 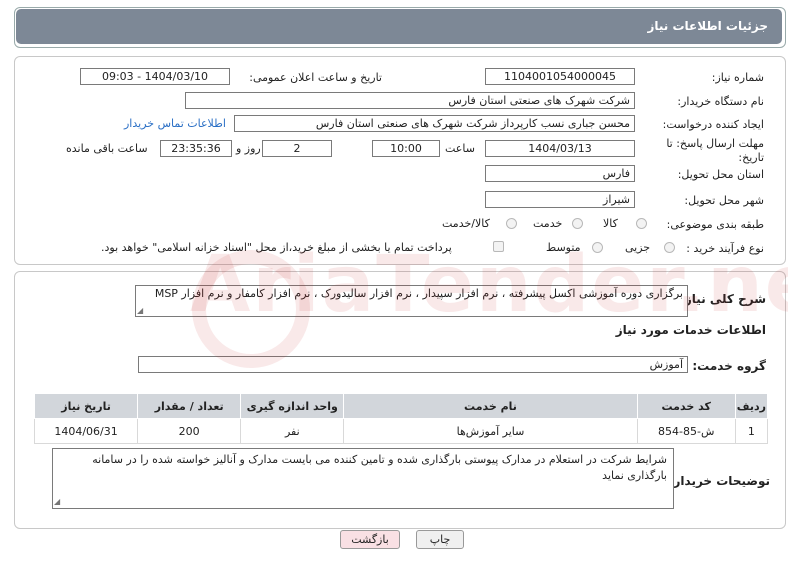 I want to click on process-minor-label: جزیی, so click(x=638, y=247).